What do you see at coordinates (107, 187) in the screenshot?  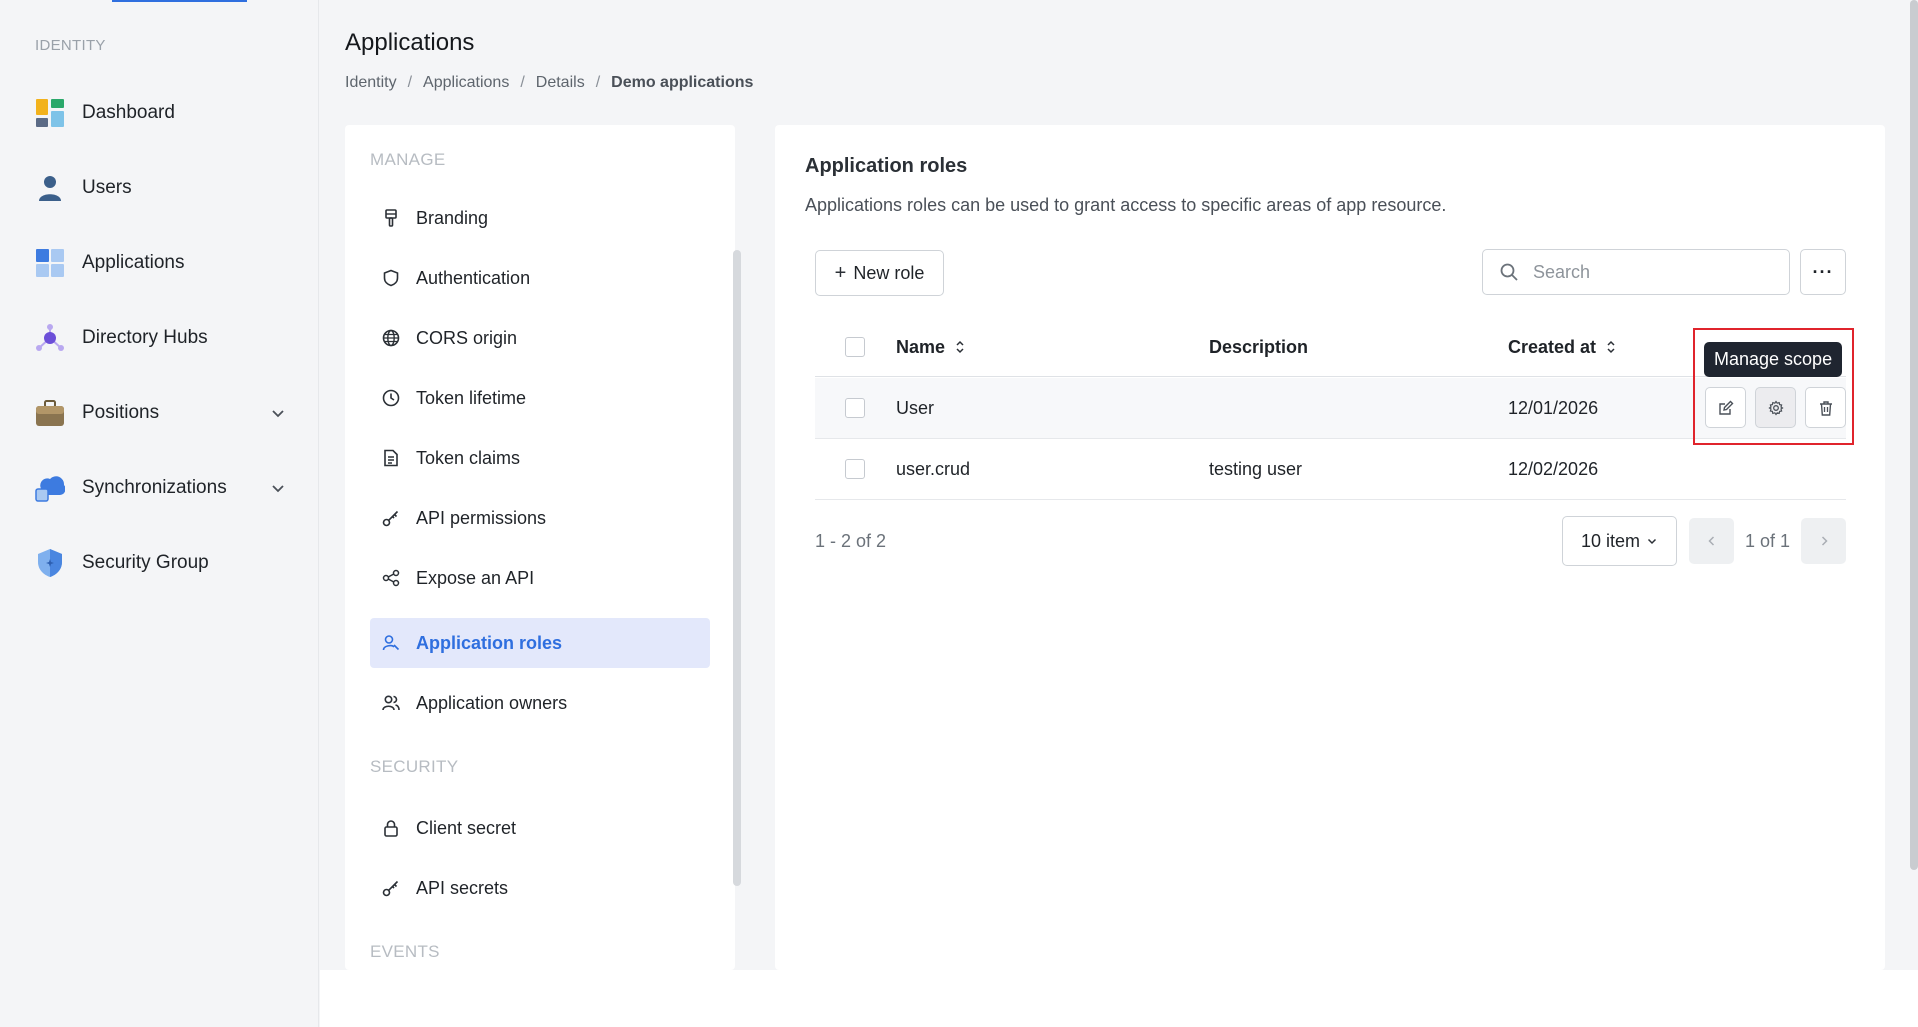 I see `sidebar-item-label: Users` at bounding box center [107, 187].